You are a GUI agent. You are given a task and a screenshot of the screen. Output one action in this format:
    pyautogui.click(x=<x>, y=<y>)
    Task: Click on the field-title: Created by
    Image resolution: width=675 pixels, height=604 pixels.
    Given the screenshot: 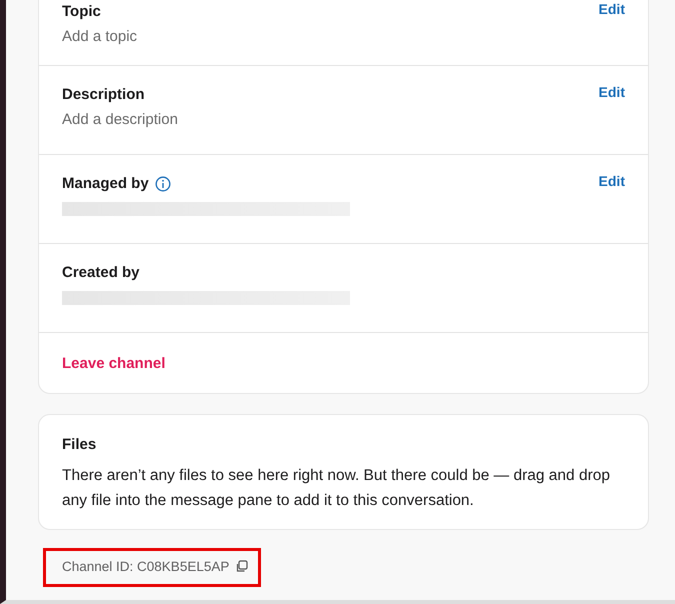 What is the action you would take?
    pyautogui.click(x=101, y=272)
    